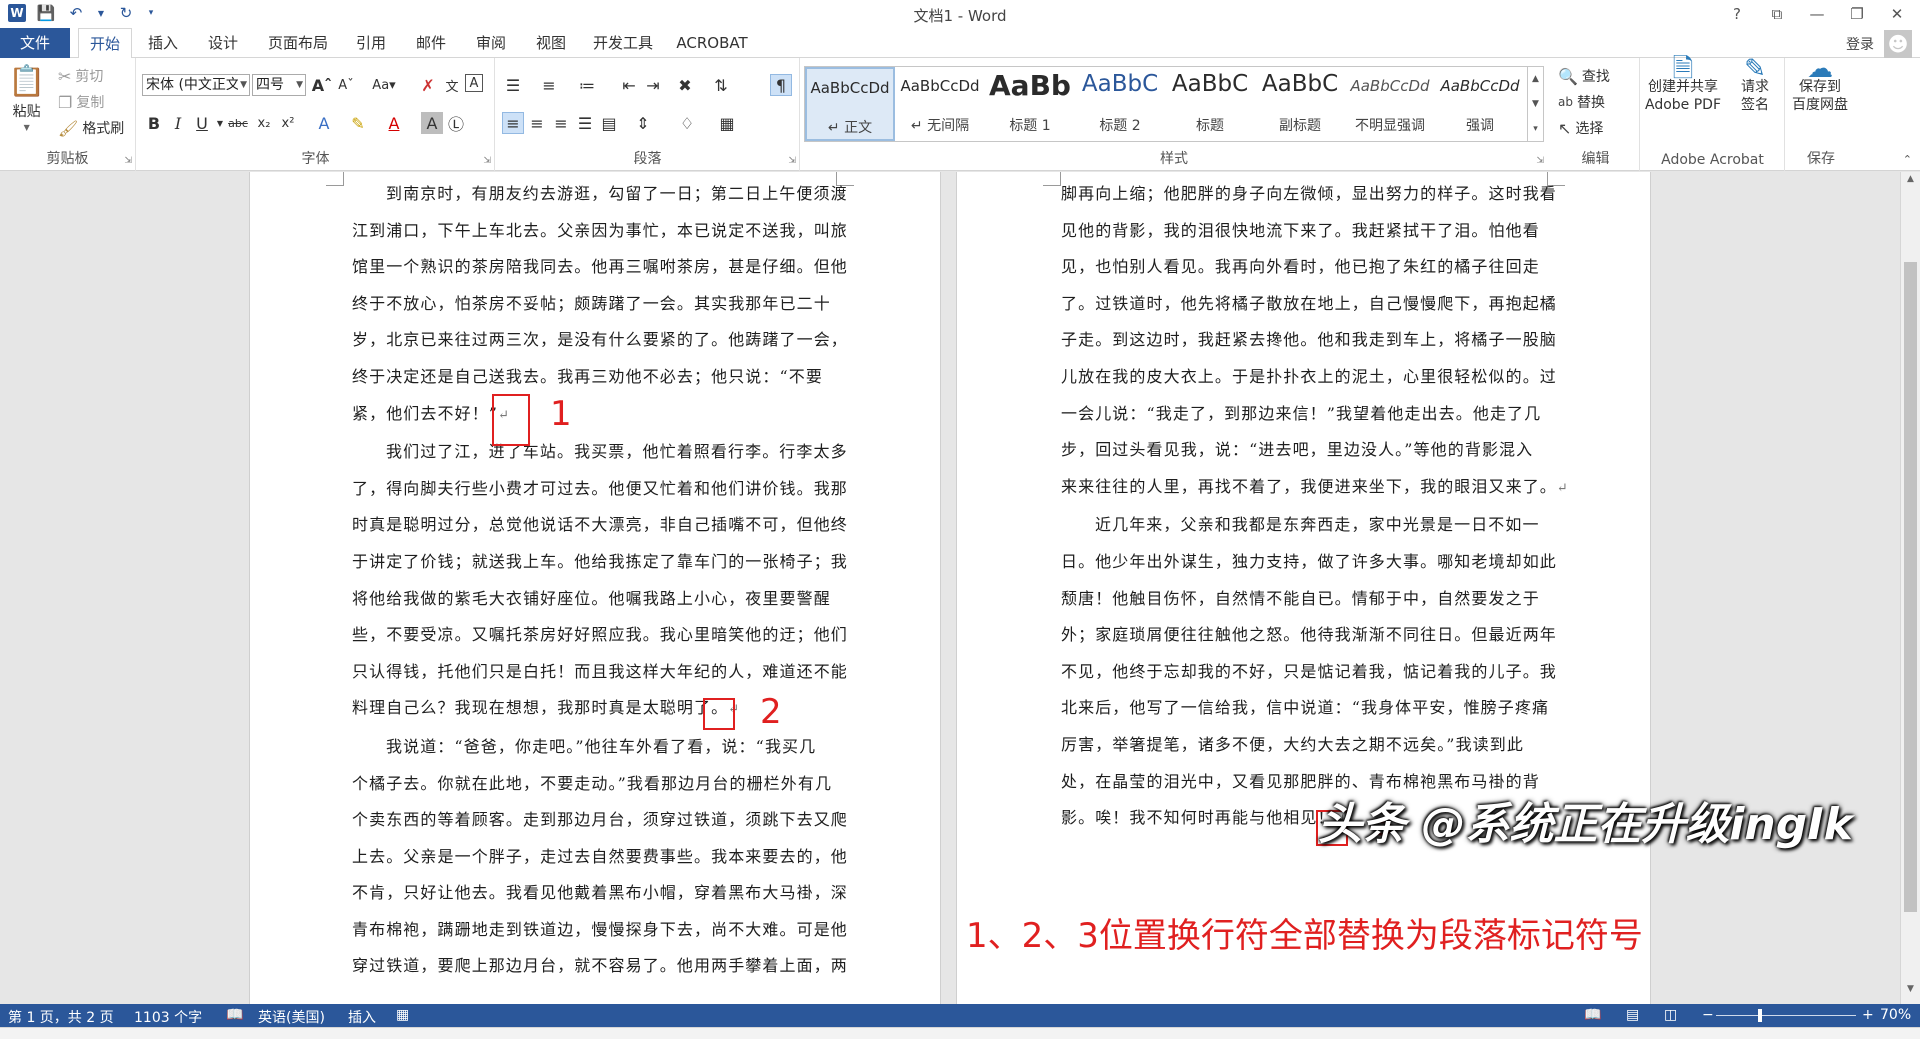 The height and width of the screenshot is (1039, 1920). I want to click on save-to-baidu-button: ☁ 保存到 百度网盘, so click(1820, 85).